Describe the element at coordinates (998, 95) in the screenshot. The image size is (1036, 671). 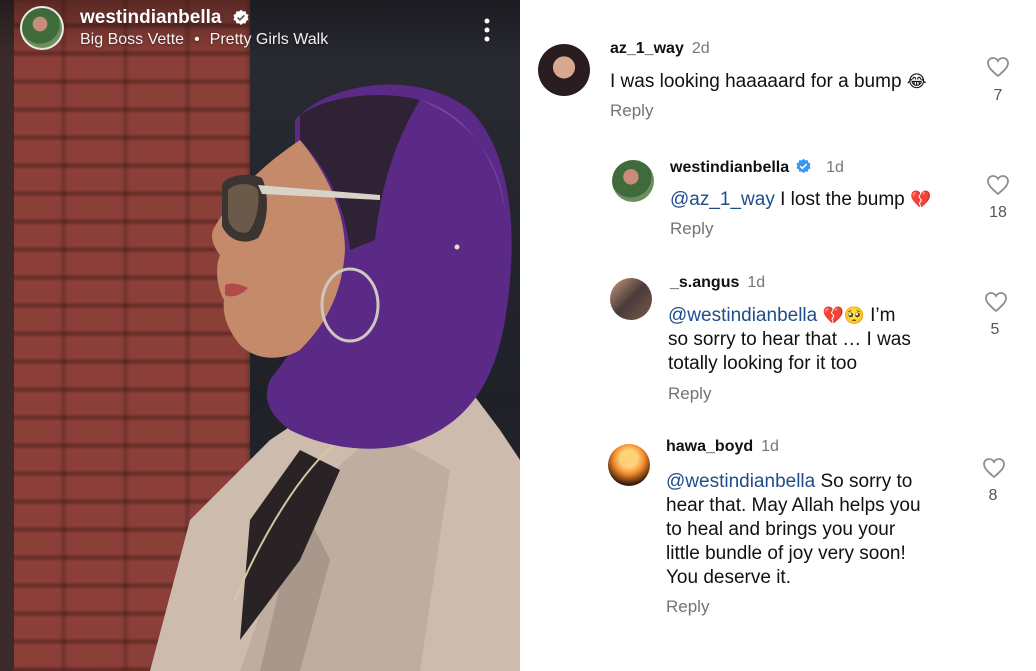
I see `like-count: 7` at that location.